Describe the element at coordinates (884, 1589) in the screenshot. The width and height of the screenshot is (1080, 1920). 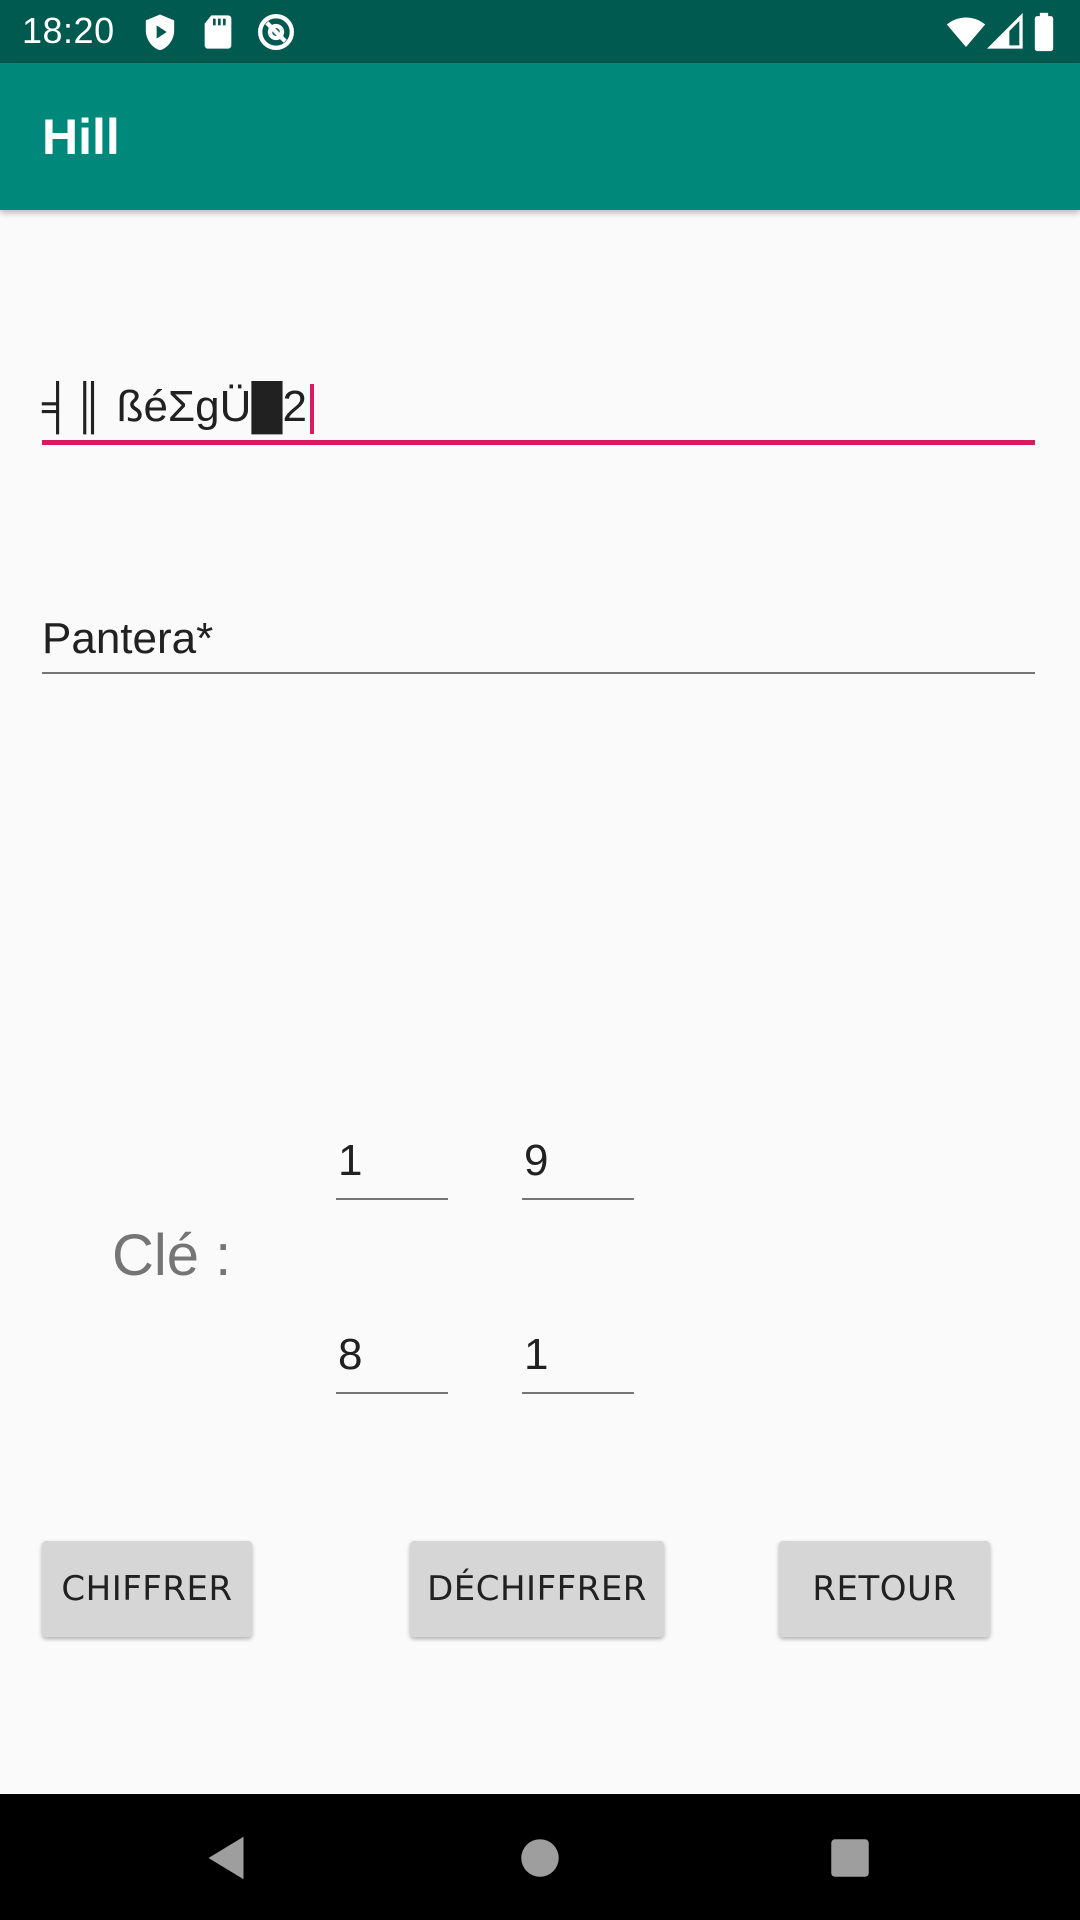
I see `back-button: RETOUR` at that location.